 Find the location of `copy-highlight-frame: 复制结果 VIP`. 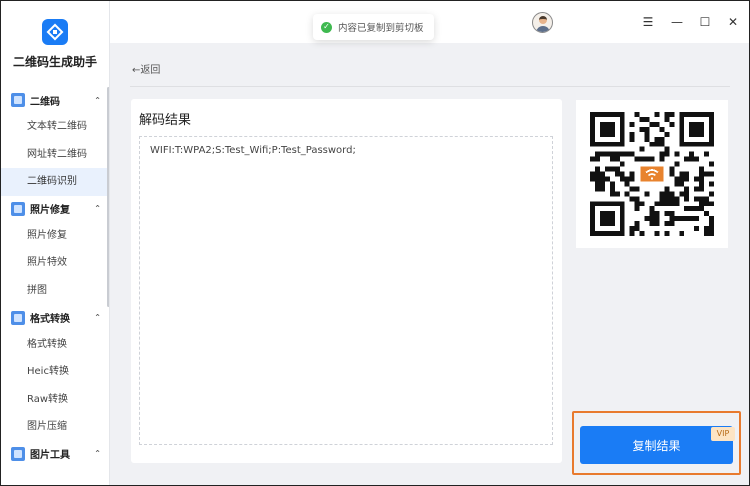

copy-highlight-frame: 复制结果 VIP is located at coordinates (656, 443).